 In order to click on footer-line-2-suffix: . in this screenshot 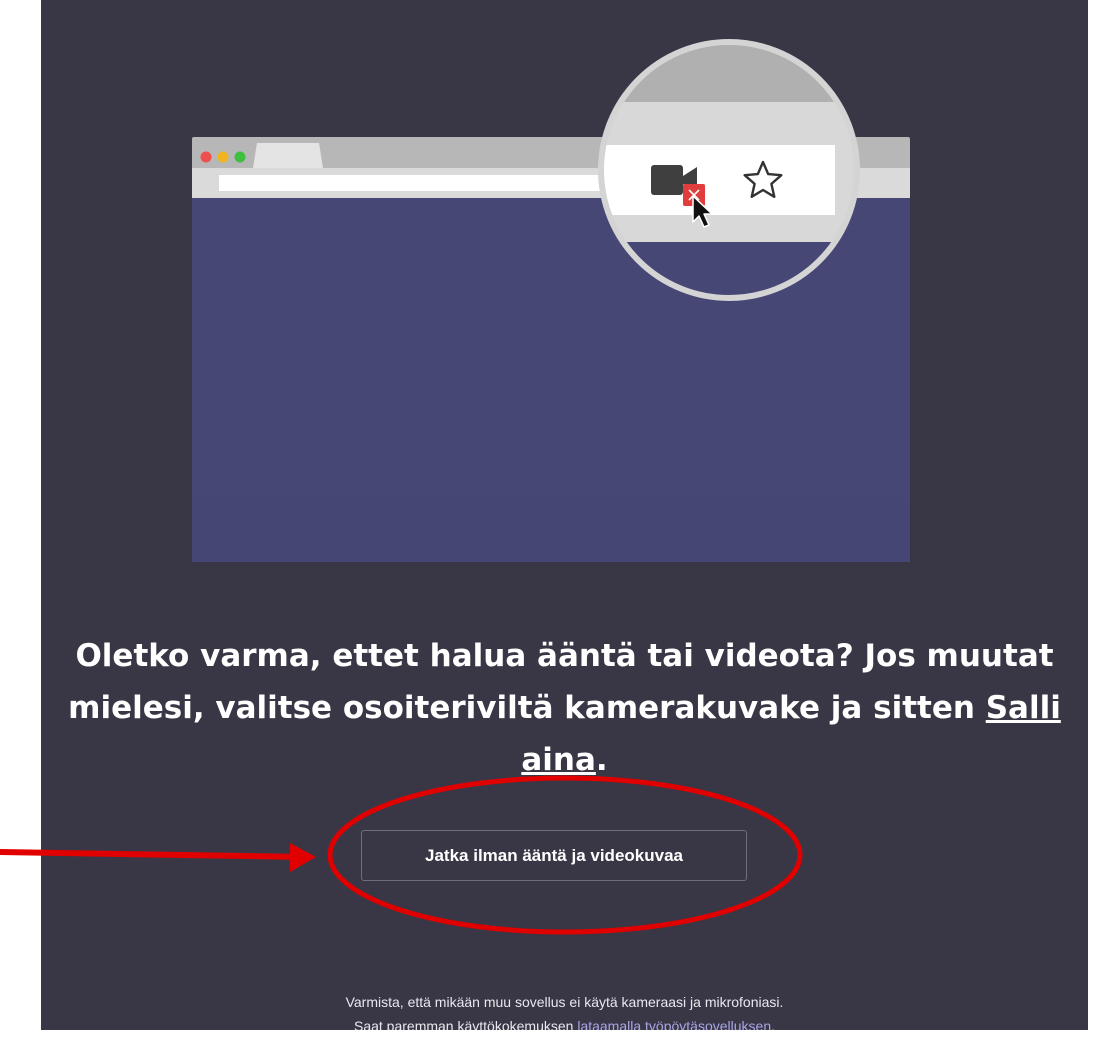, I will do `click(773, 1024)`.